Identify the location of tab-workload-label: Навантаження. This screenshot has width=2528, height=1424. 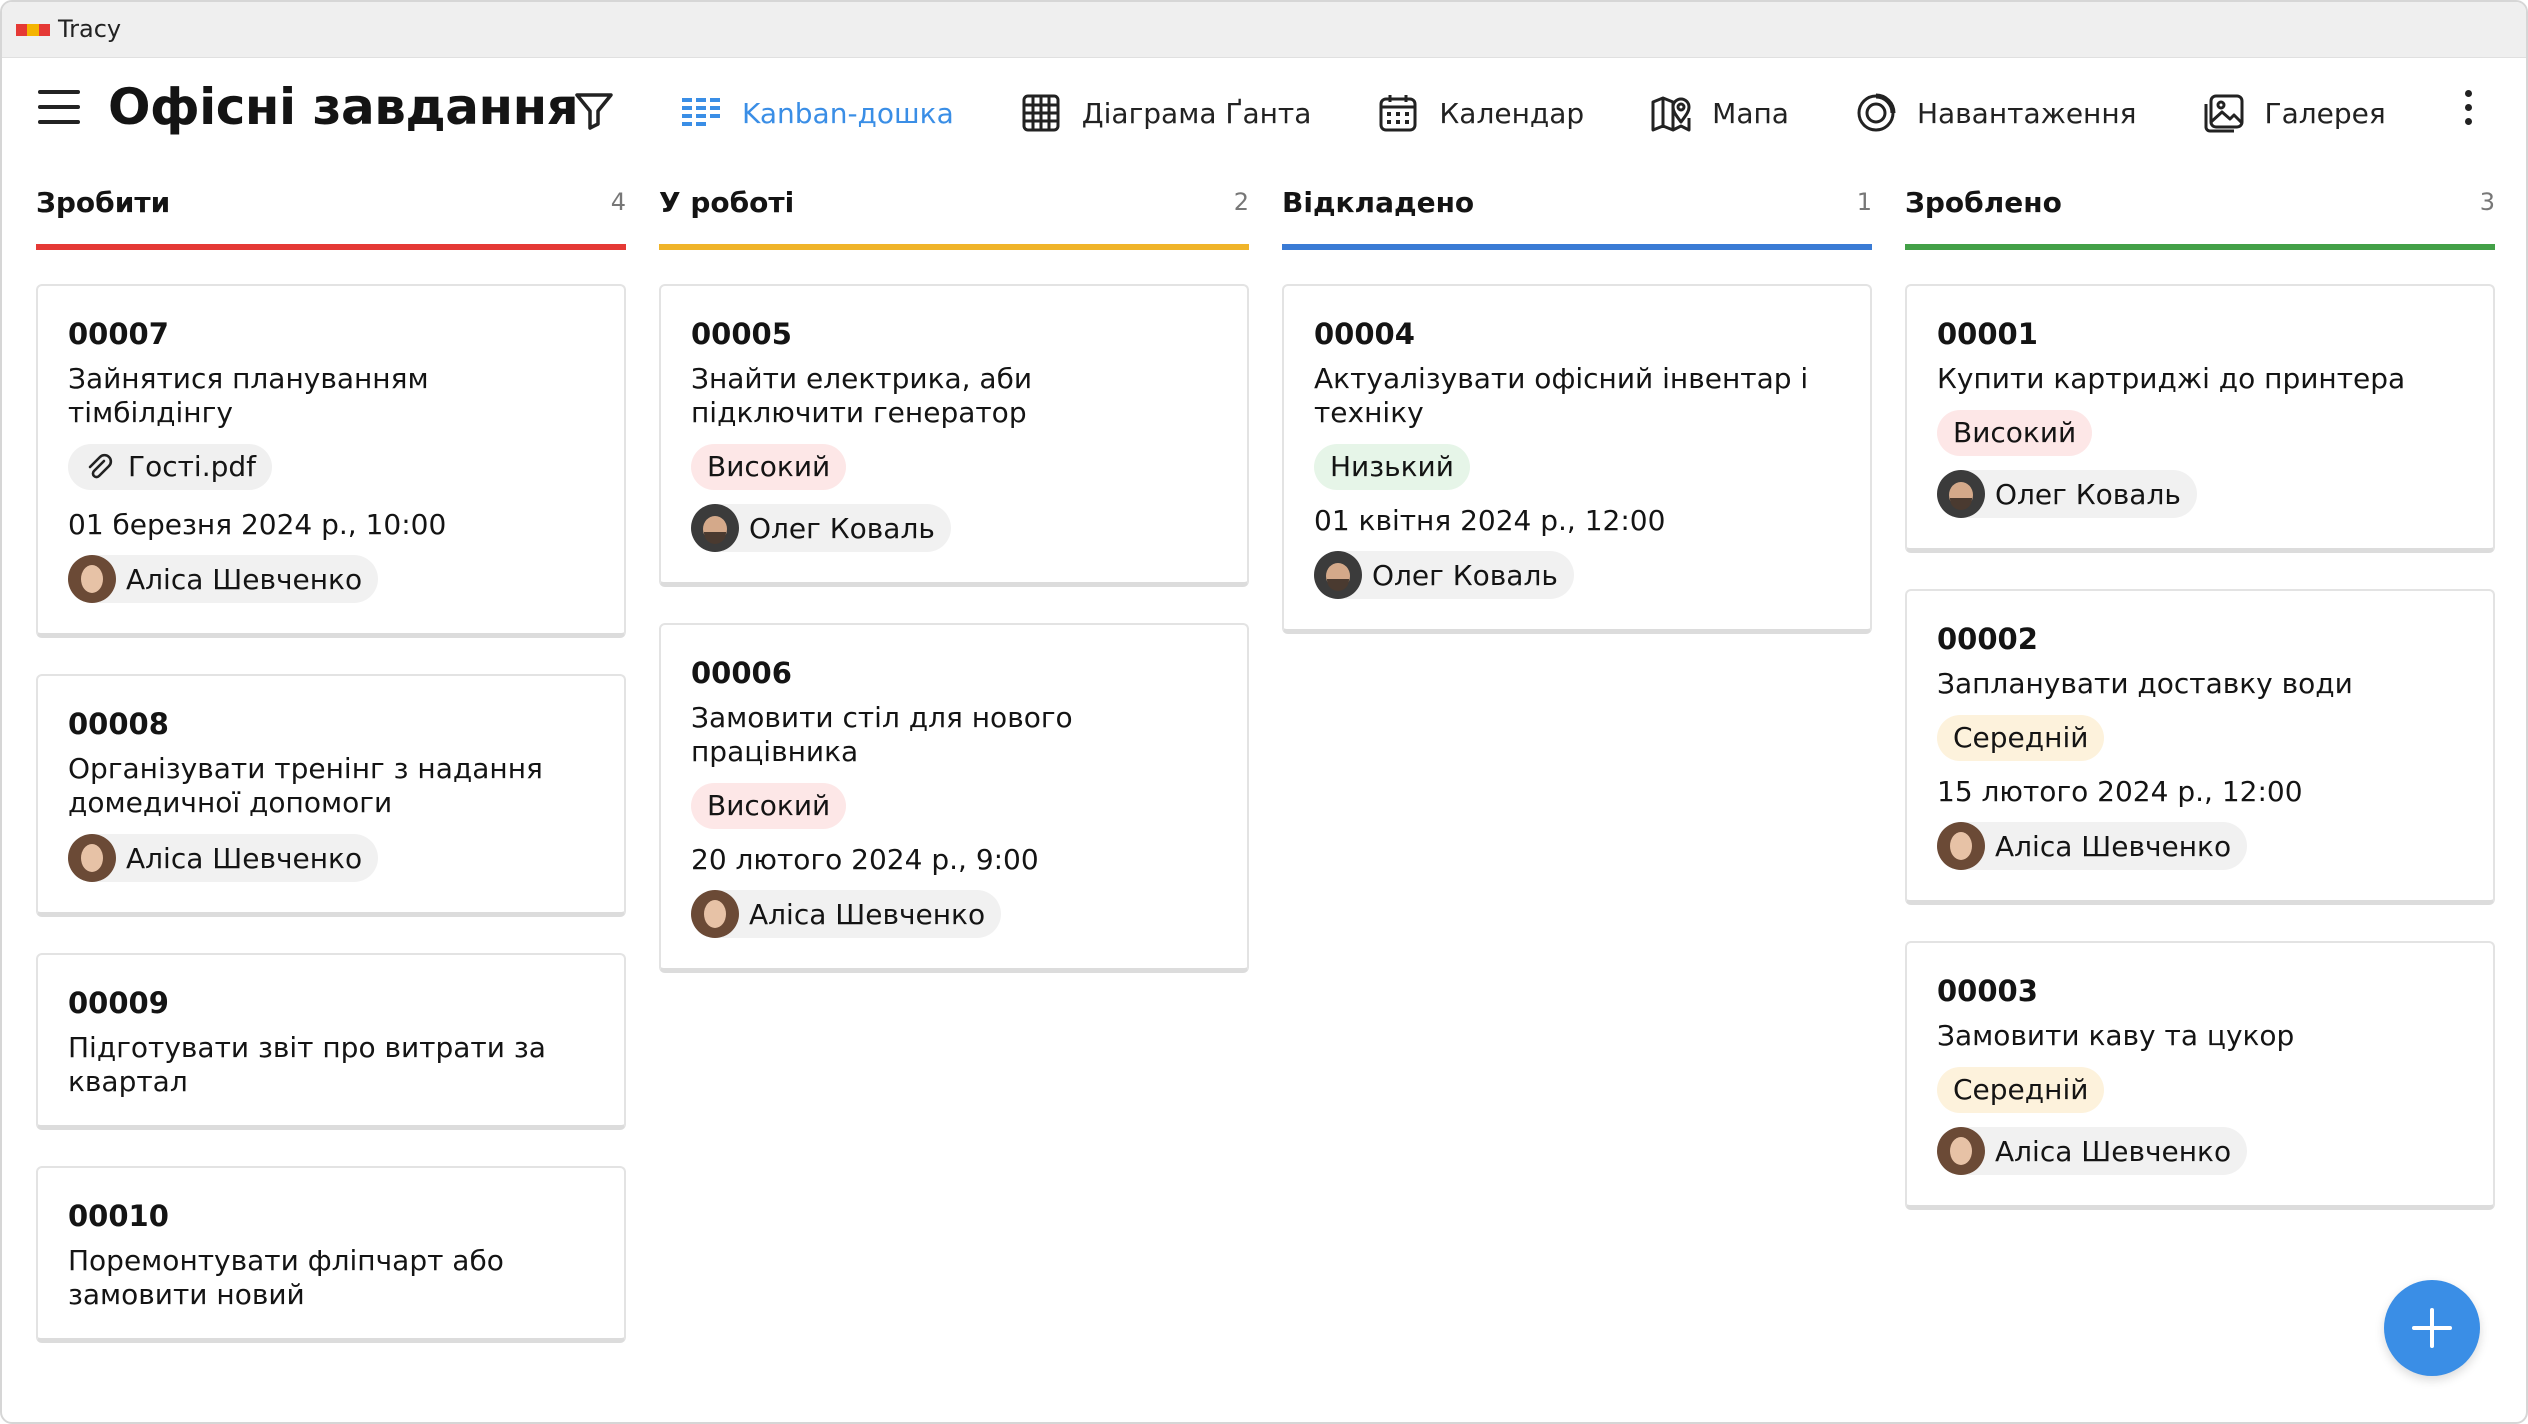
(2026, 113).